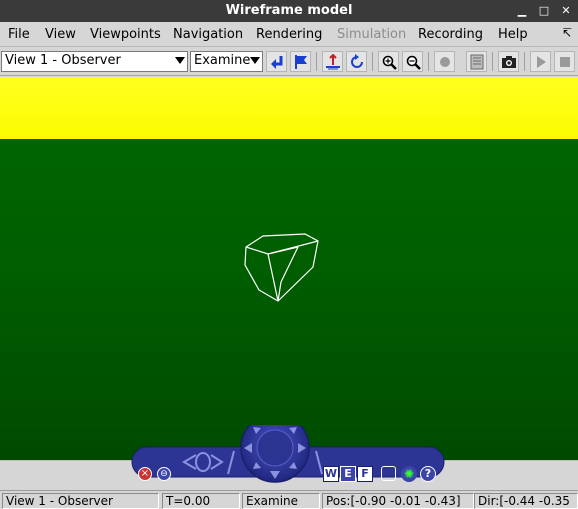 The width and height of the screenshot is (578, 509). I want to click on menu-viewpoints: Viewpoints, so click(125, 34).